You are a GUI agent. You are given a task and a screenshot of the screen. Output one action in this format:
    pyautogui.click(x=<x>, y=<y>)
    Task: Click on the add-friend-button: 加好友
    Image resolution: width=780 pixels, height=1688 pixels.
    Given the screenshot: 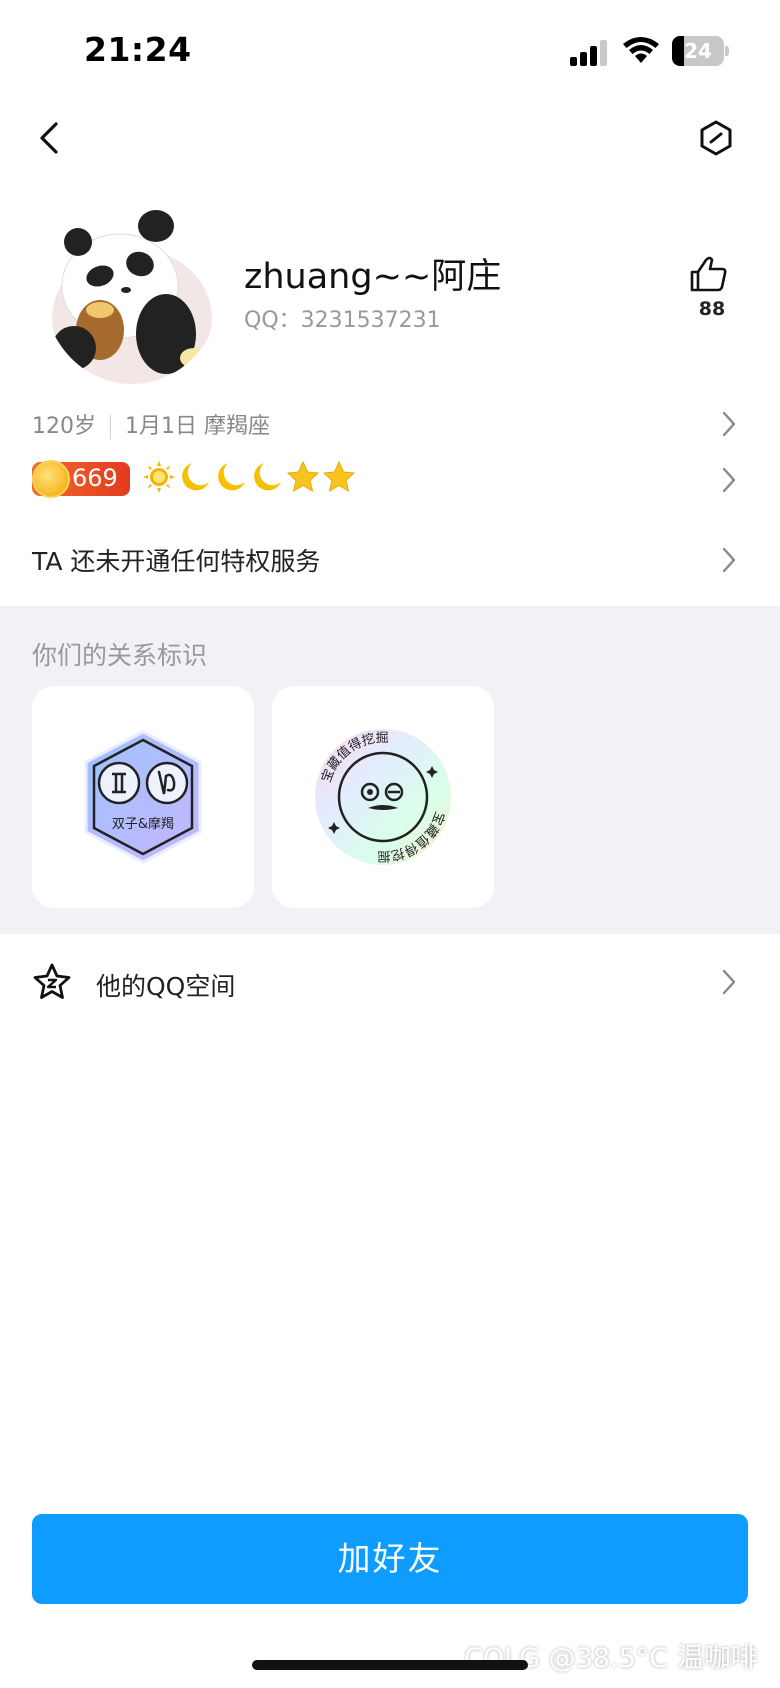 What is the action you would take?
    pyautogui.click(x=390, y=1559)
    